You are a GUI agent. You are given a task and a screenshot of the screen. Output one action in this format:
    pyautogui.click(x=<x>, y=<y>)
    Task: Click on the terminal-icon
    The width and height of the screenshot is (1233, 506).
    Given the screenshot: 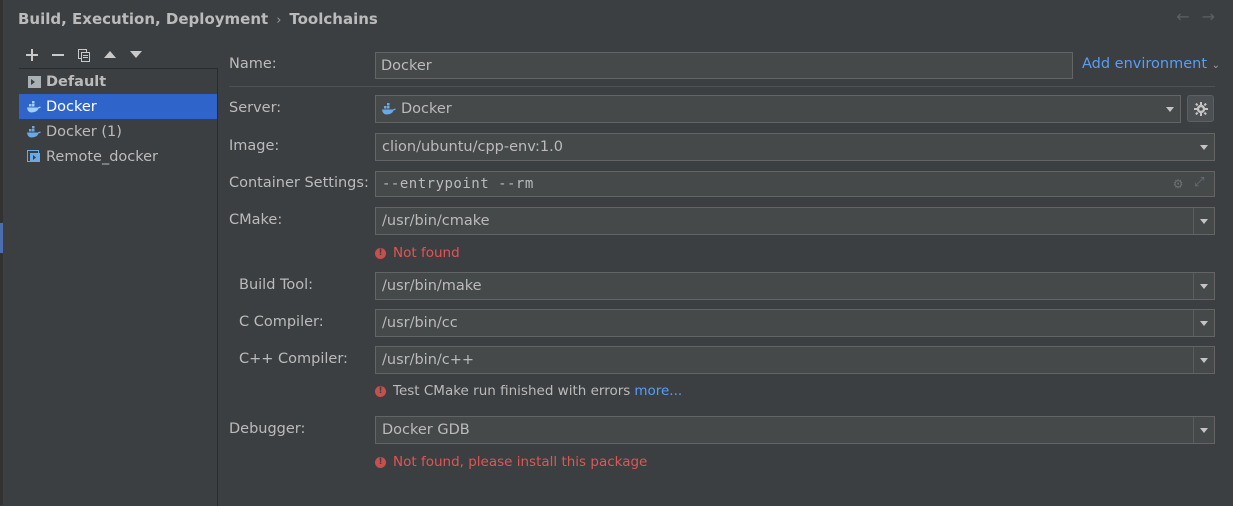 What is the action you would take?
    pyautogui.click(x=34, y=82)
    